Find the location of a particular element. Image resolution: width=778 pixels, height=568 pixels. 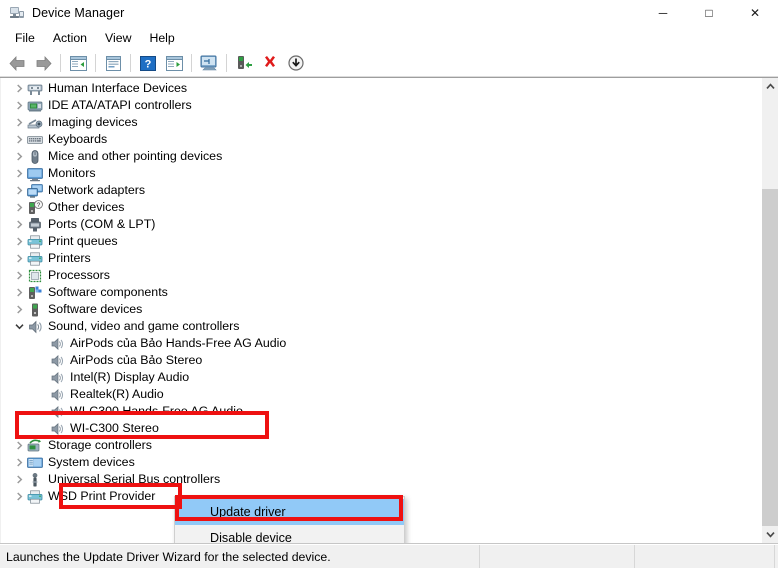

tree-item-label: Universal Serial Bus controllers is located at coordinates (134, 479).